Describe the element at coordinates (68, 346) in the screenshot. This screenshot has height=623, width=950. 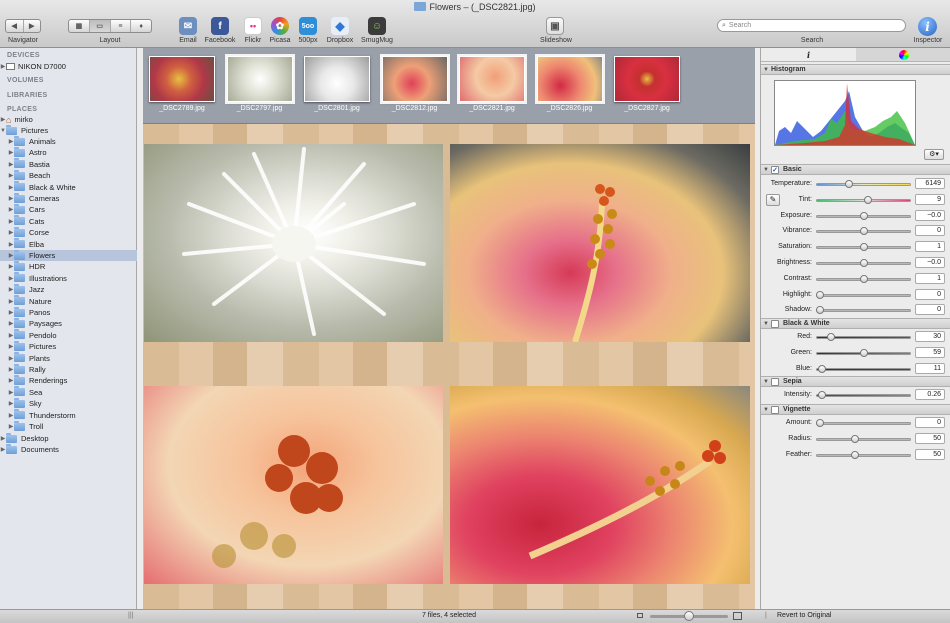
I see `sidebar-item-folder: ▶ Pictures` at that location.